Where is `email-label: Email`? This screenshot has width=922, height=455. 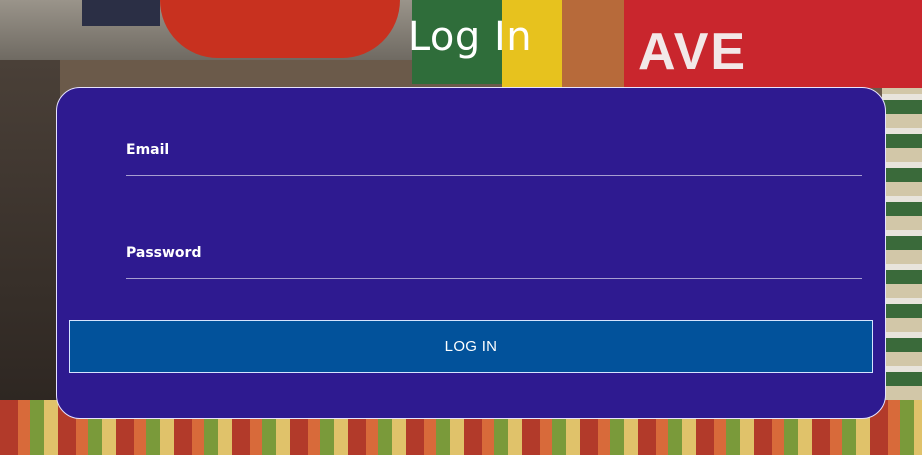 email-label: Email is located at coordinates (148, 150).